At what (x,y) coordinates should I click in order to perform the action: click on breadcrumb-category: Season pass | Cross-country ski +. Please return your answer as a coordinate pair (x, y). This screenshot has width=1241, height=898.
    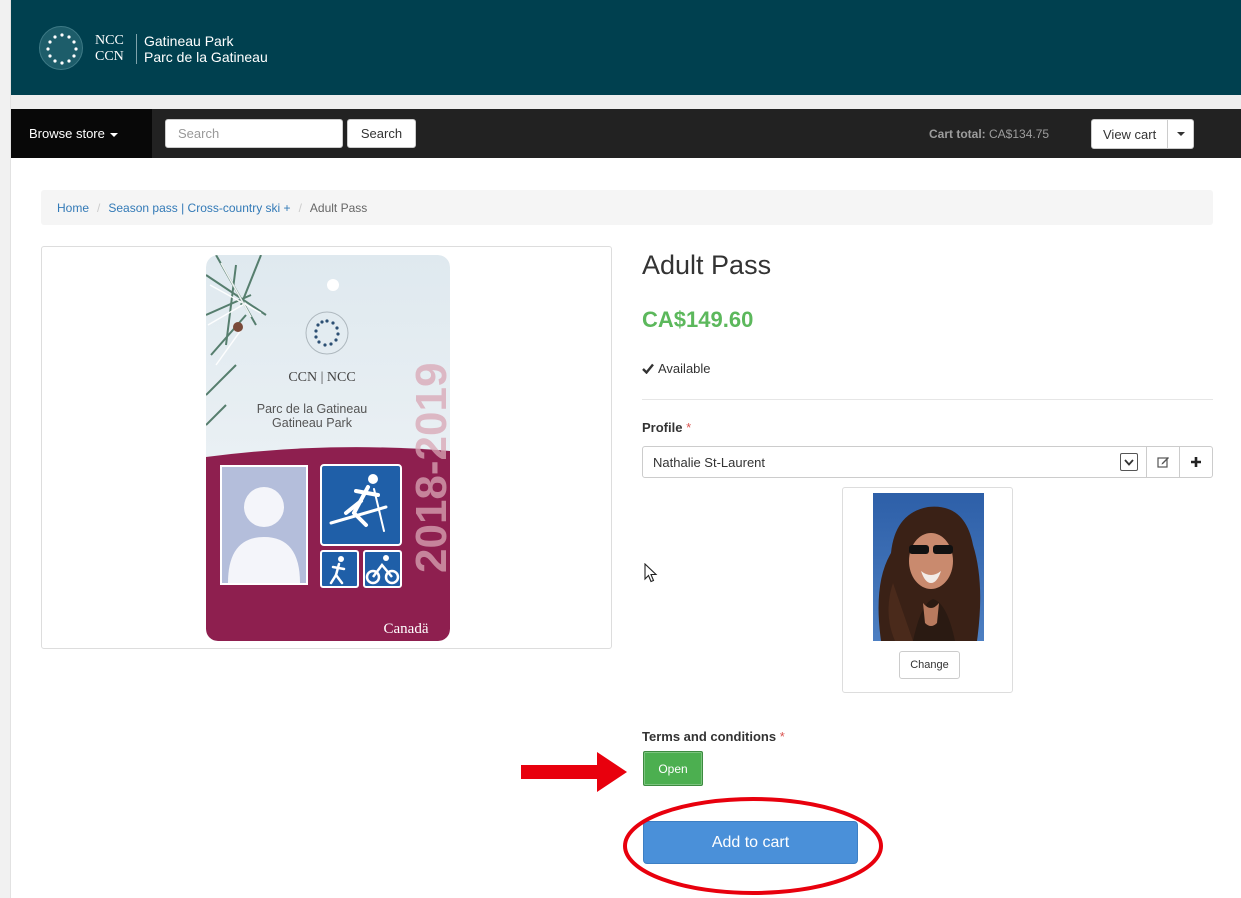
    Looking at the image, I should click on (199, 208).